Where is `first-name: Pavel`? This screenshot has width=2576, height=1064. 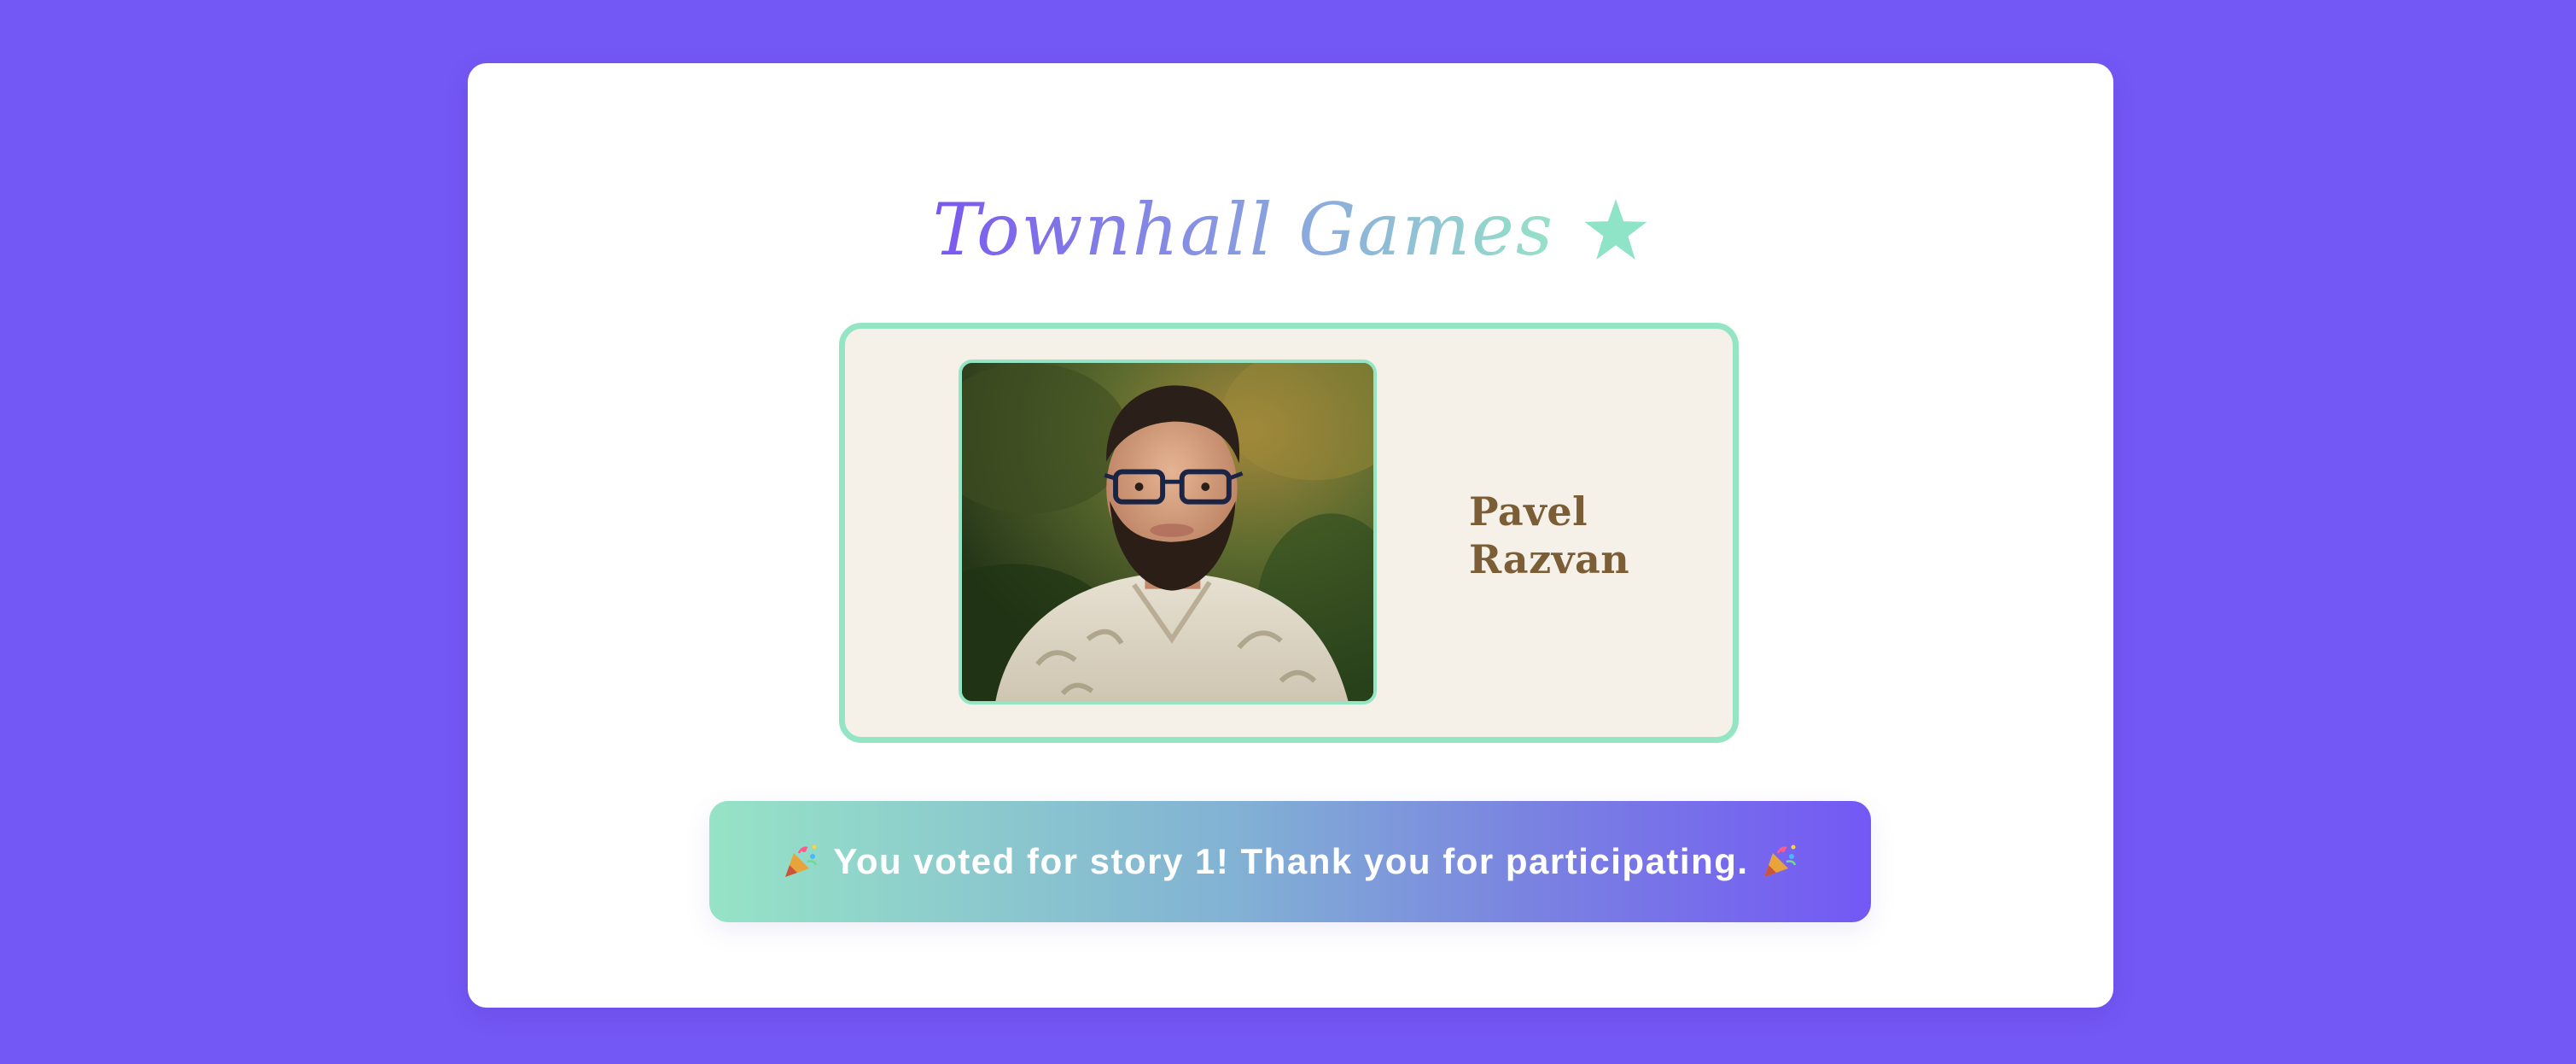
first-name: Pavel is located at coordinates (1528, 511).